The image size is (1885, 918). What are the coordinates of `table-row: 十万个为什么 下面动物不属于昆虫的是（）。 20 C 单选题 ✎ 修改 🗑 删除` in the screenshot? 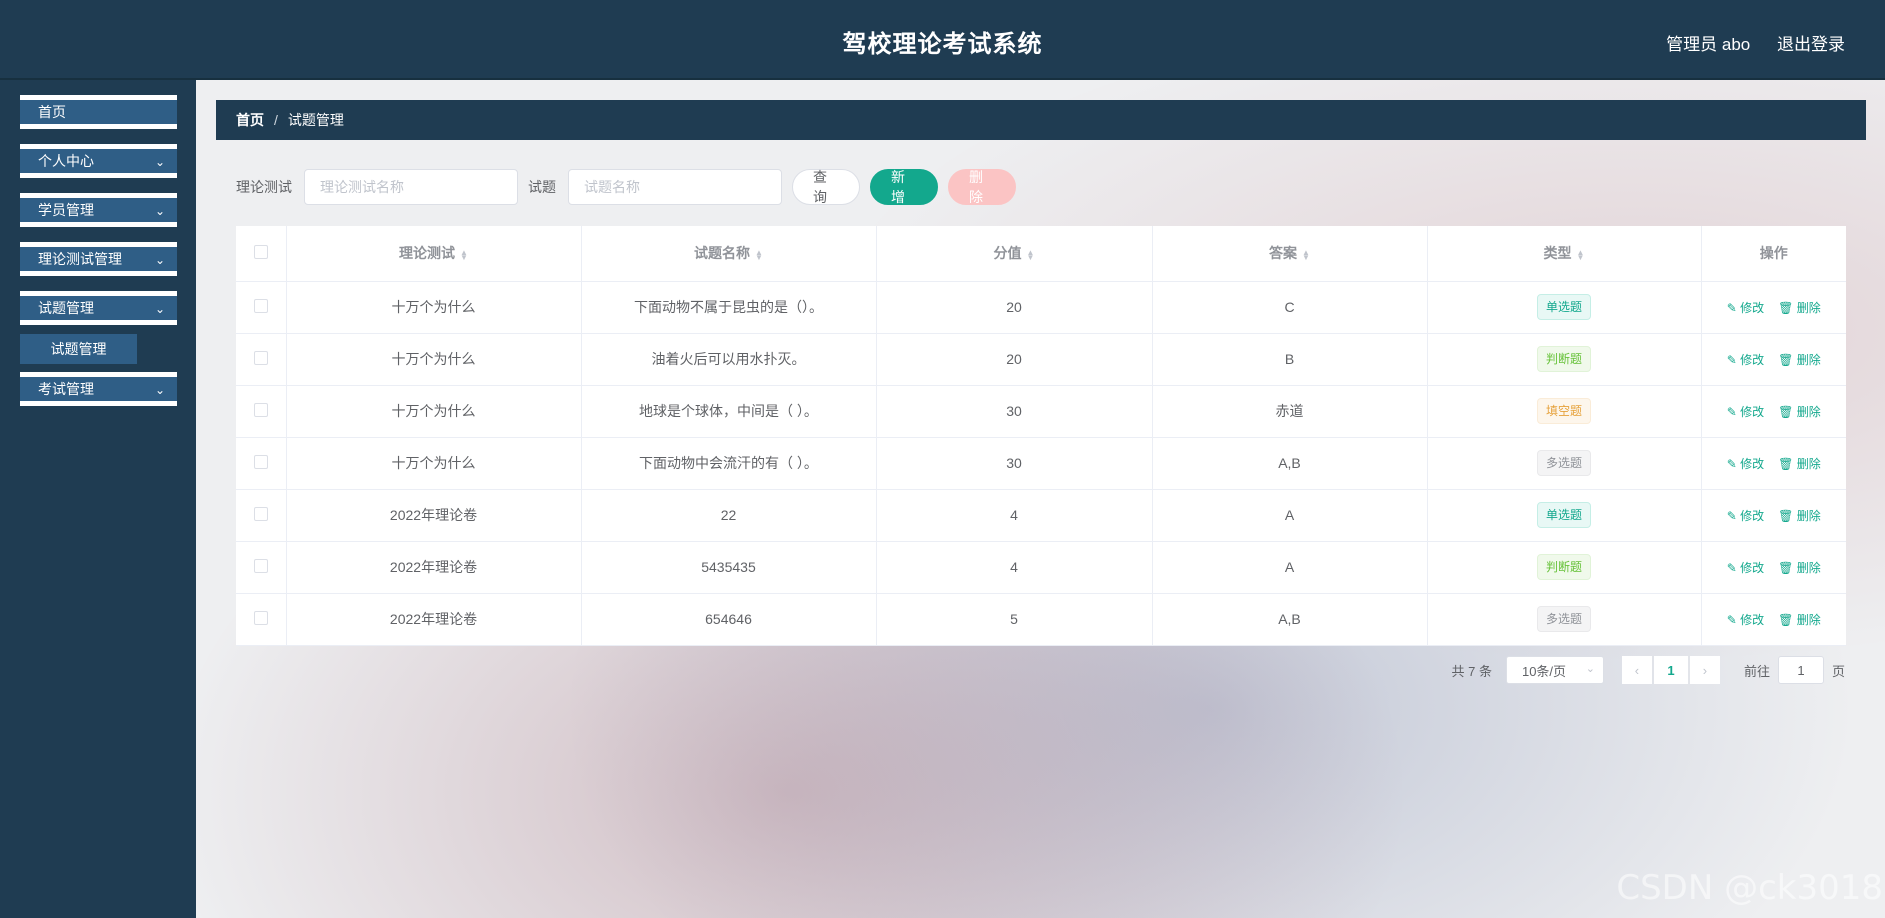 It's located at (1041, 307).